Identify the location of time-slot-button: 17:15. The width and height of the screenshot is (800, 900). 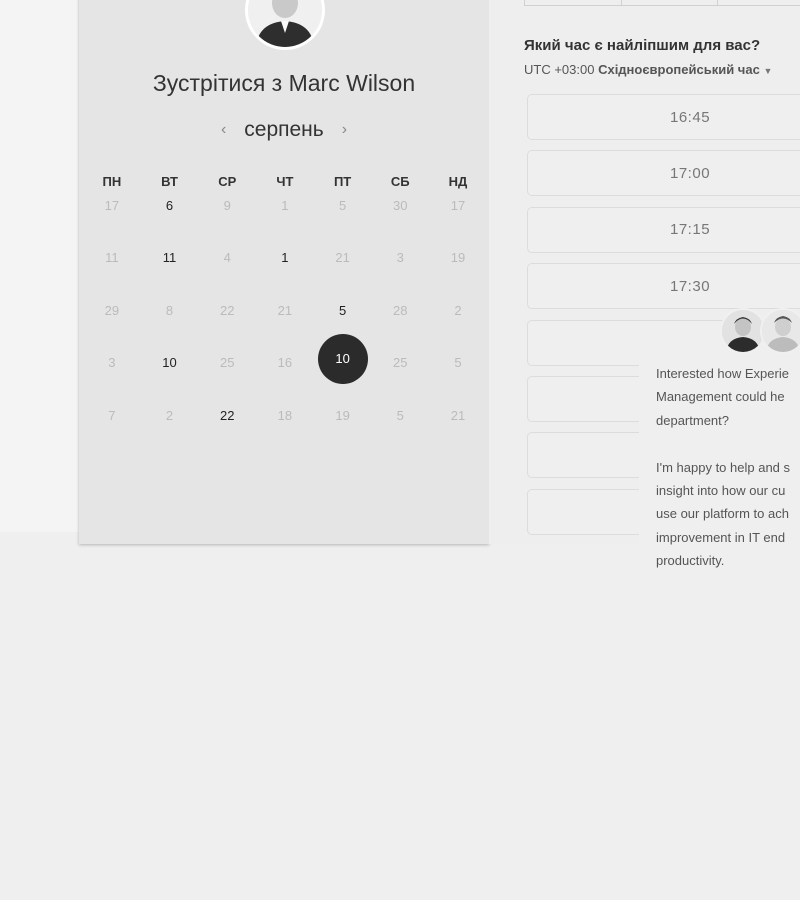
(663, 229).